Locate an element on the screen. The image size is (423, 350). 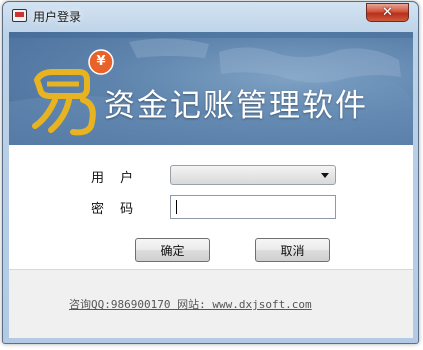
product-name: 资金记账管理软件 is located at coordinates (236, 106).